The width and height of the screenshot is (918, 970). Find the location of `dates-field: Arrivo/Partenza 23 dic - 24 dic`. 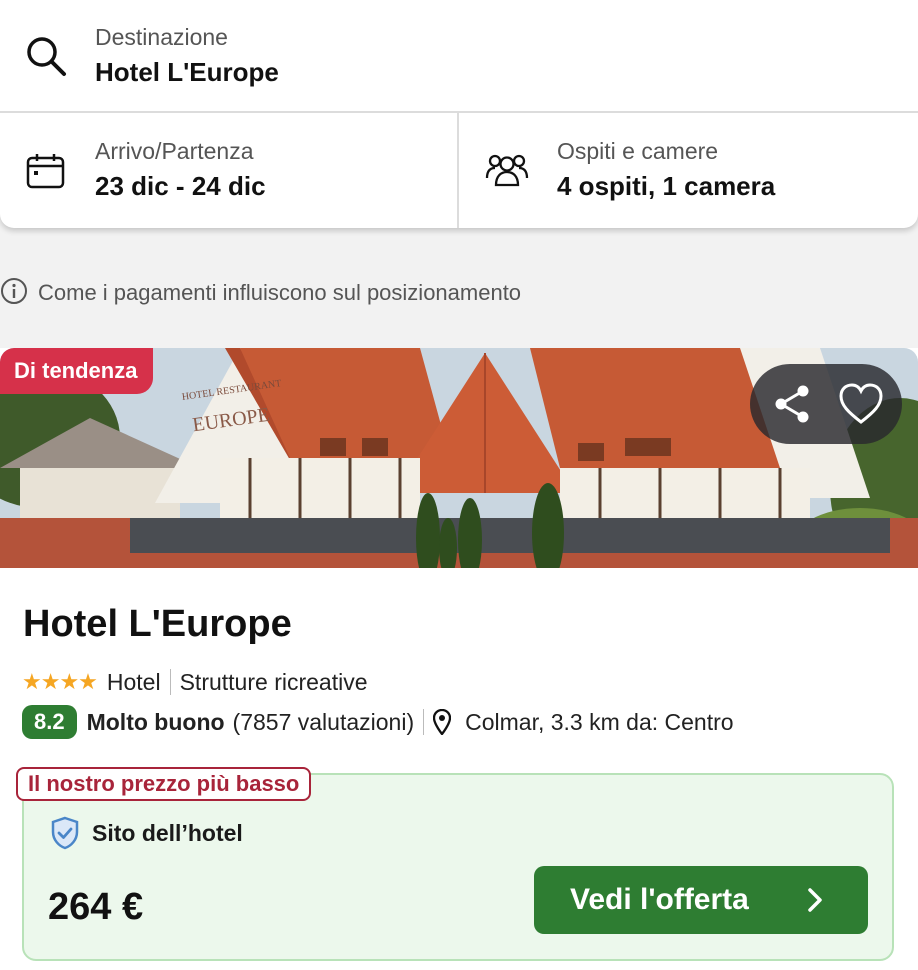

dates-field: Arrivo/Partenza 23 dic - 24 dic is located at coordinates (229, 170).